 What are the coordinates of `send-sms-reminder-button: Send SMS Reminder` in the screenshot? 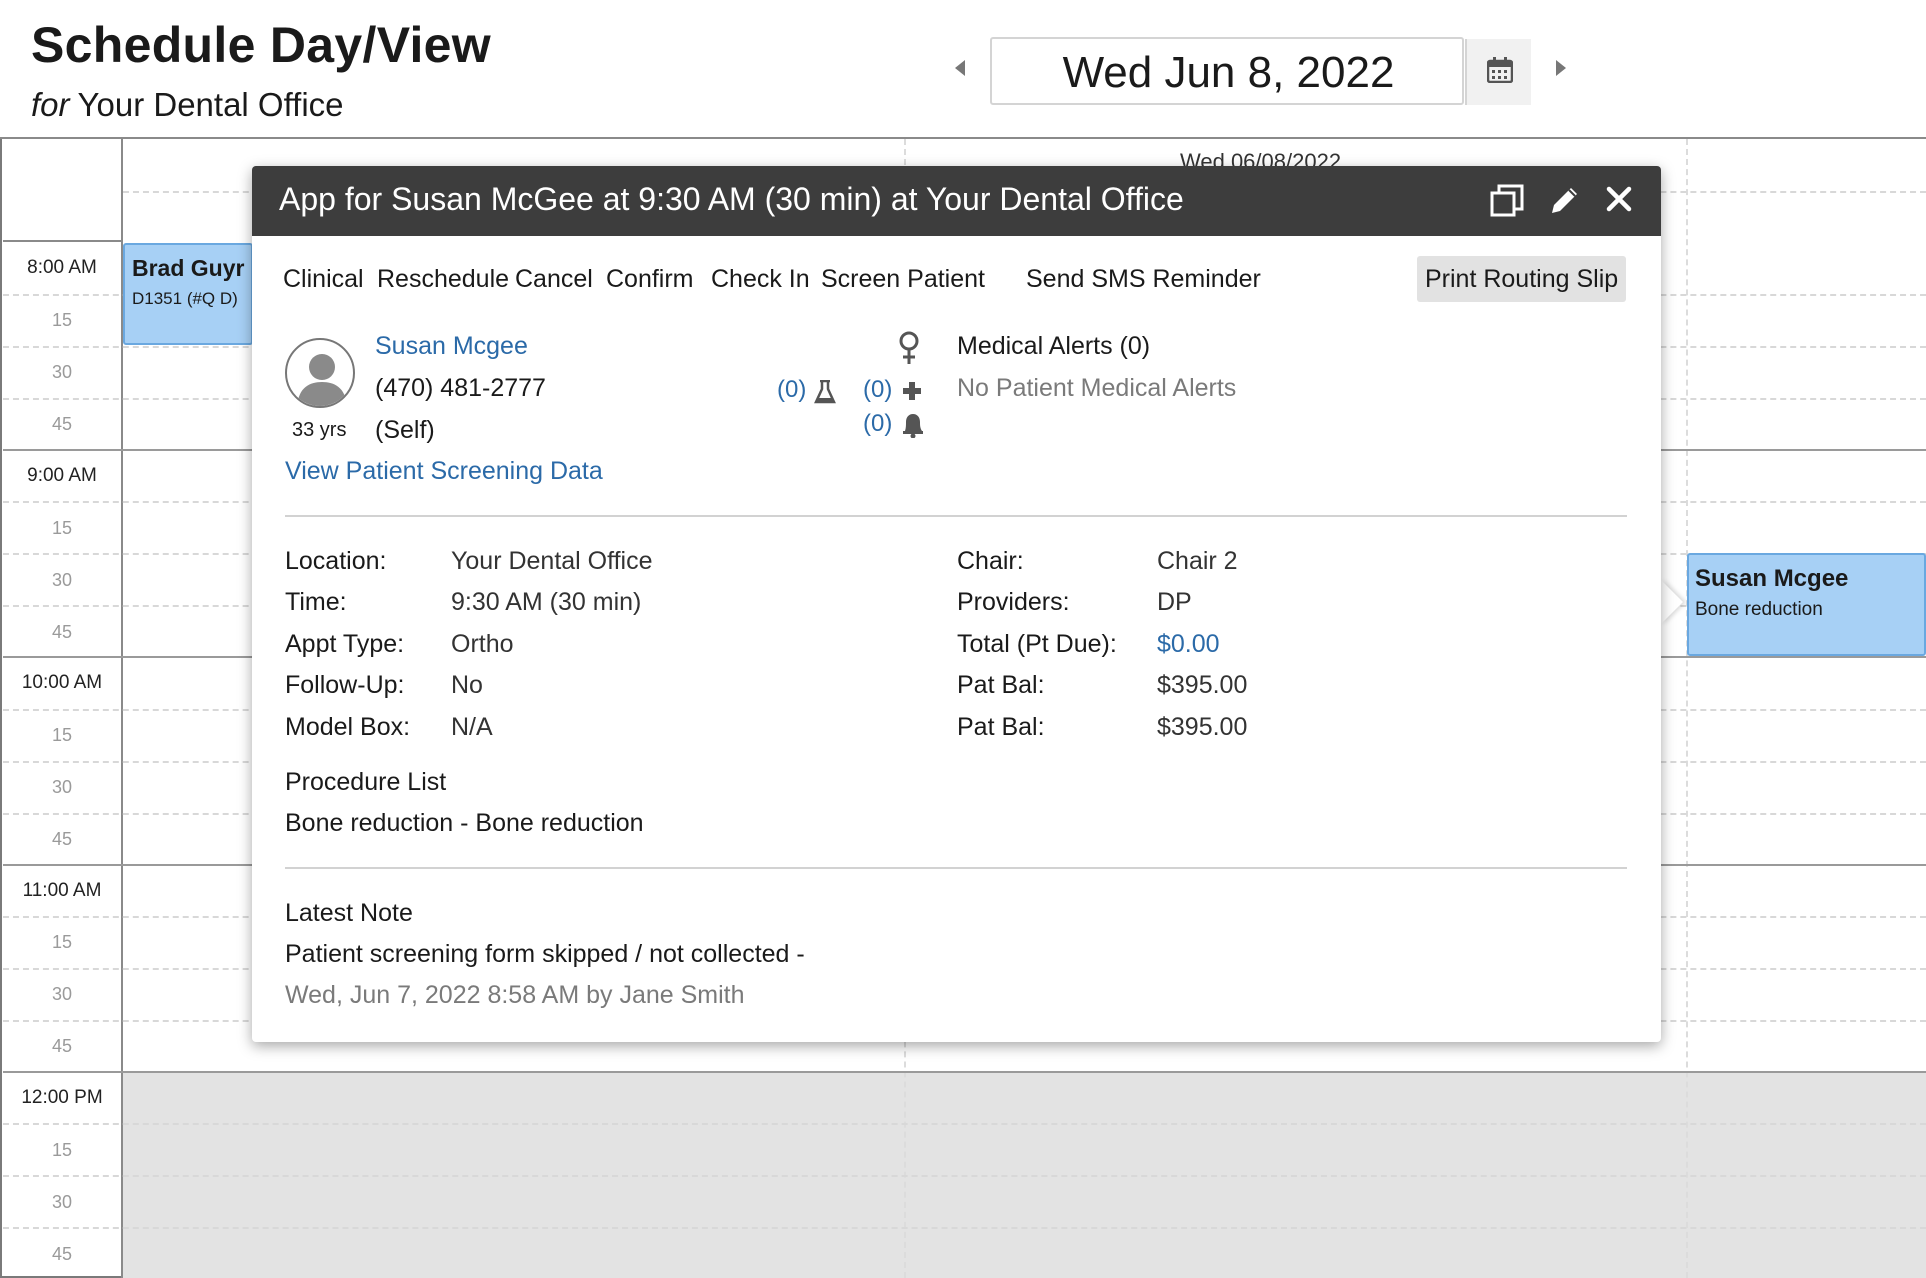 It's located at (1143, 279).